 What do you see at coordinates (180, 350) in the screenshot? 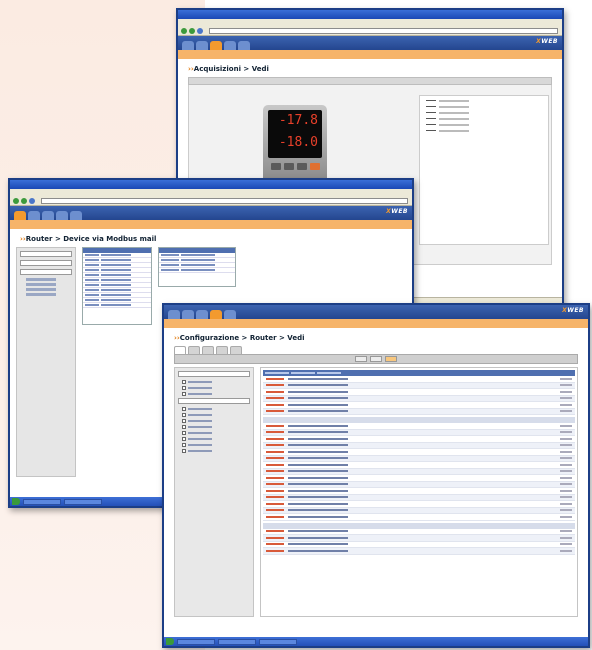
I see `config-tab-active` at bounding box center [180, 350].